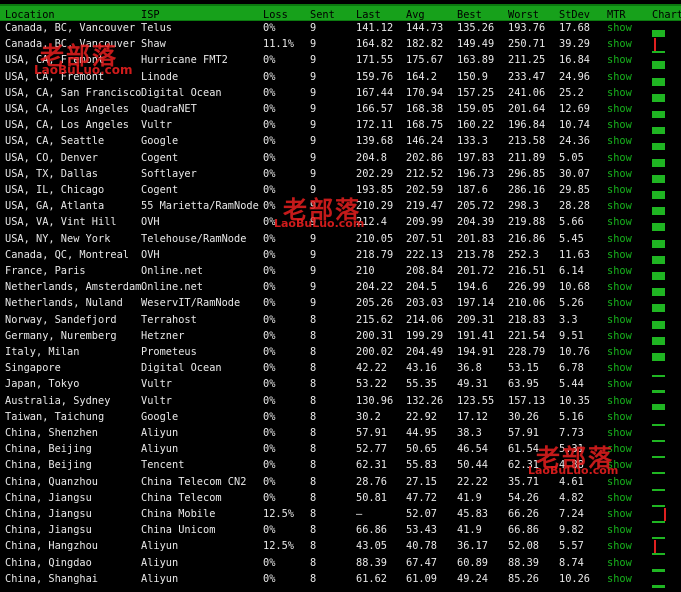  What do you see at coordinates (527, 60) in the screenshot?
I see `worst-cell: 211.25` at bounding box center [527, 60].